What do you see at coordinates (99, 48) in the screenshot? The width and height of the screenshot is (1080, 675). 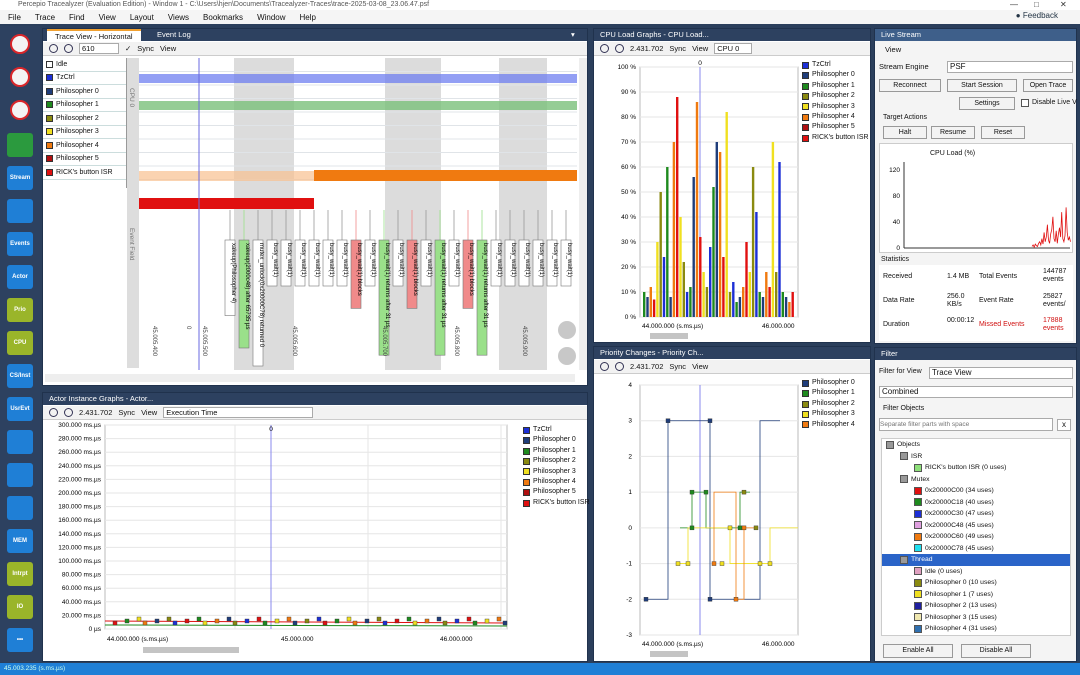 I see `zoom-input: 610` at bounding box center [99, 48].